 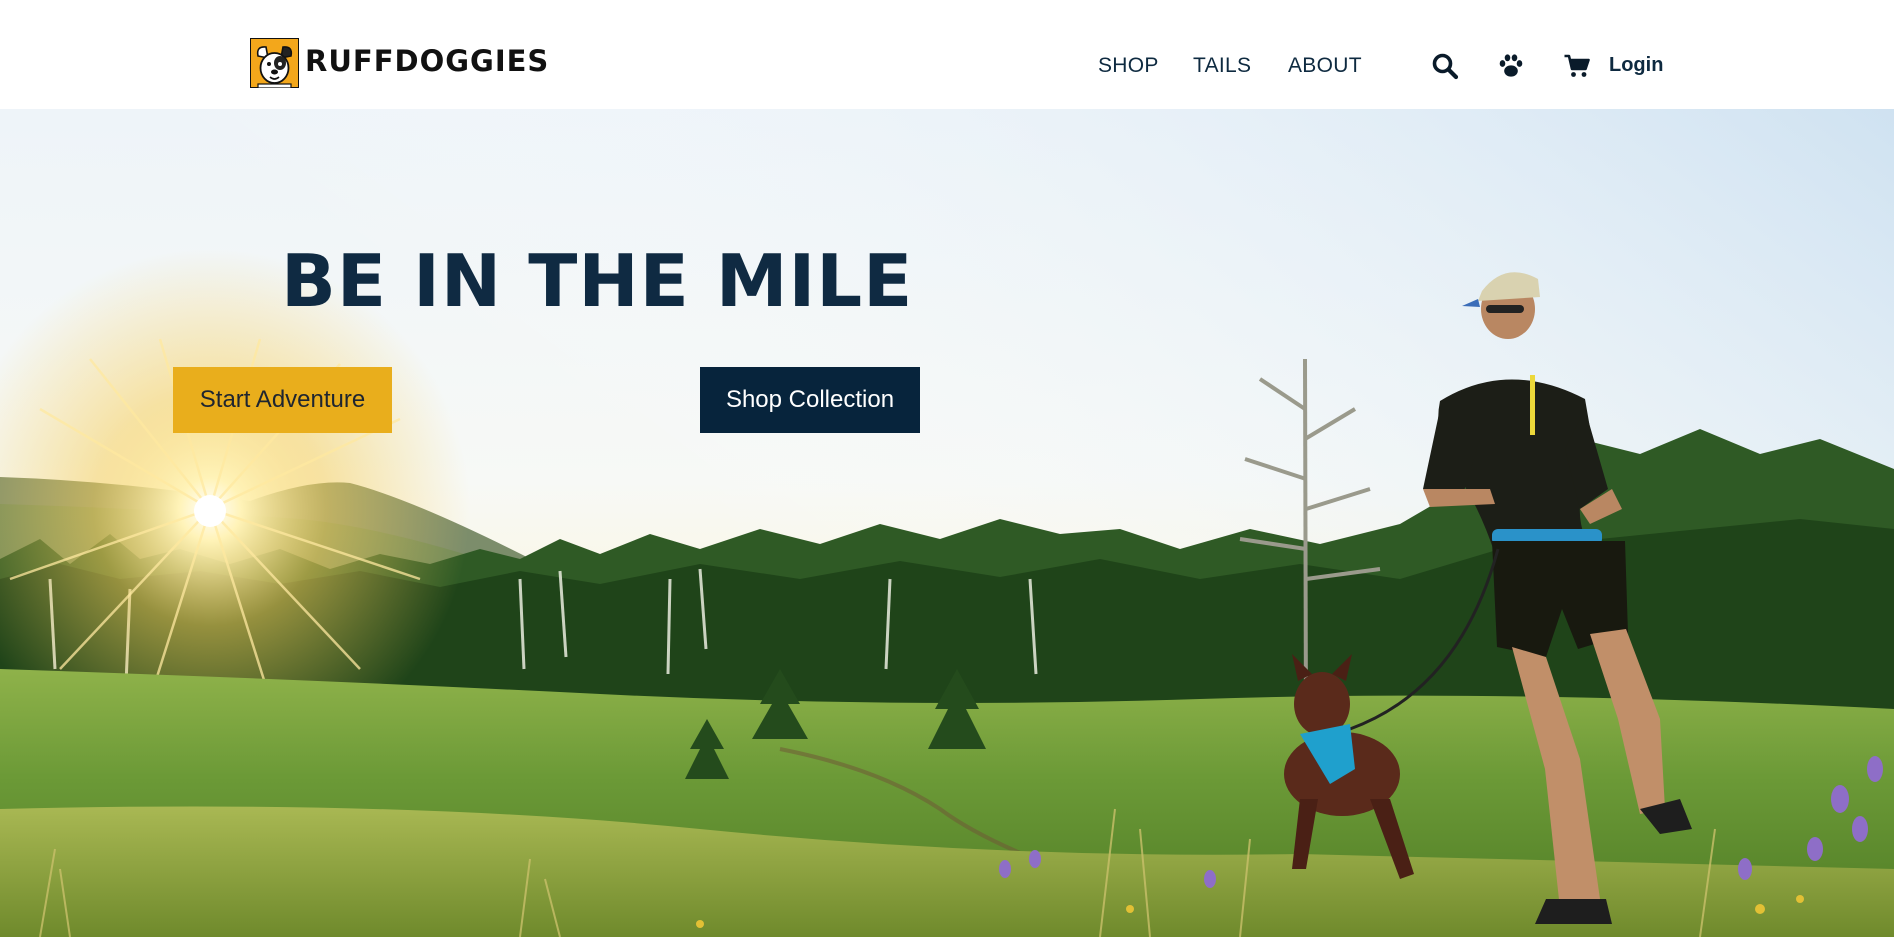 What do you see at coordinates (274, 63) in the screenshot?
I see `dog-face-icon` at bounding box center [274, 63].